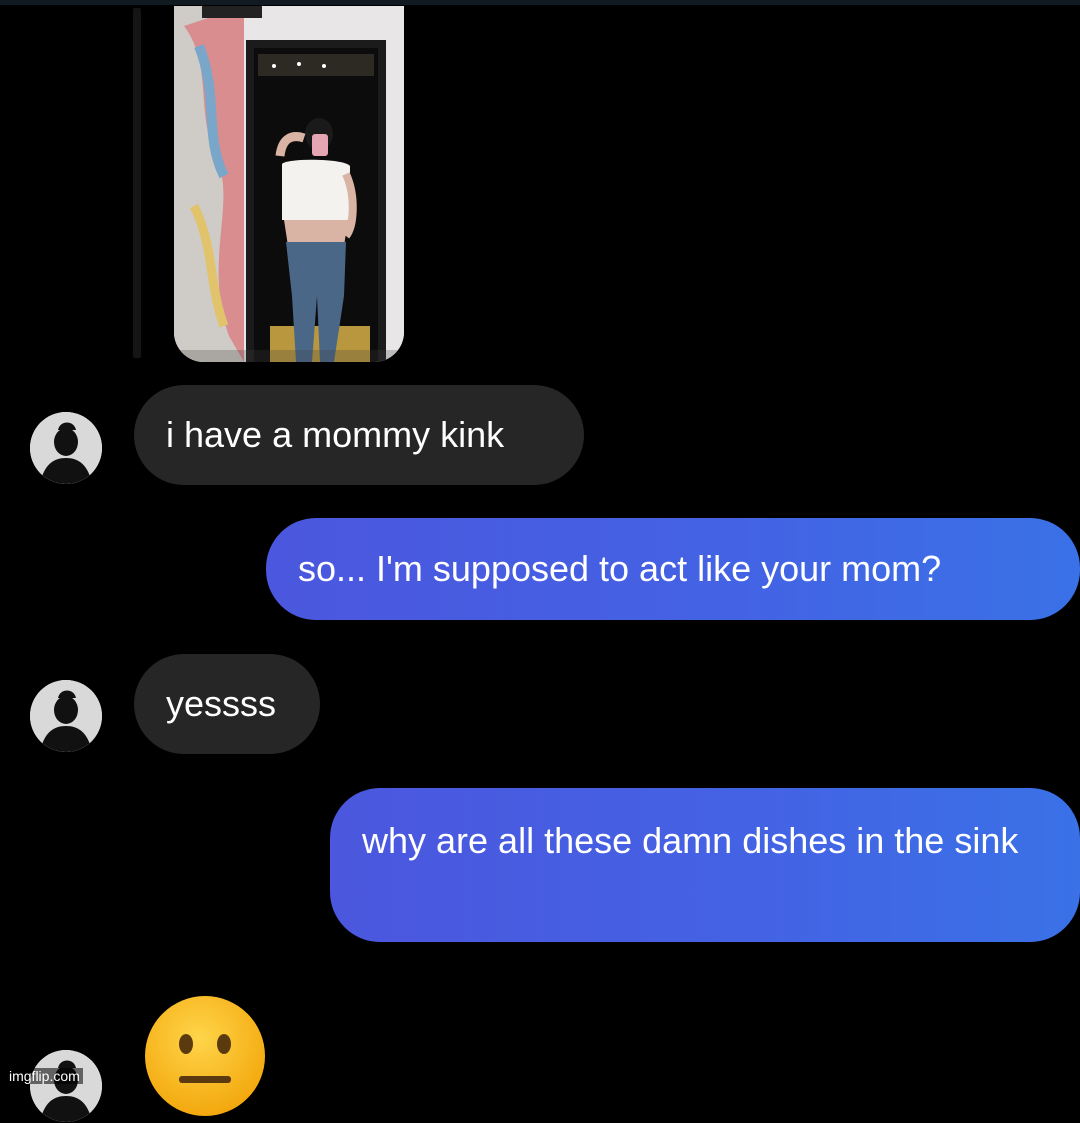 The image size is (1080, 1123). I want to click on message-bubble-incoming: yessss, so click(227, 704).